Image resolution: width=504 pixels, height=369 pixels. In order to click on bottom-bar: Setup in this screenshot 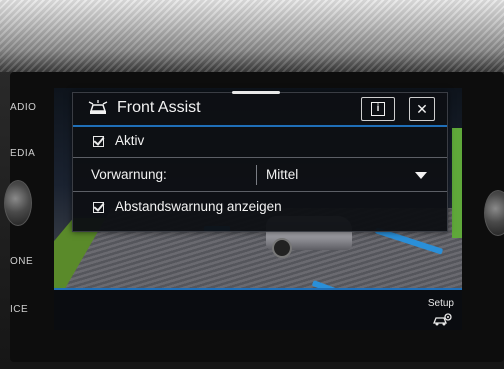, I will do `click(258, 309)`.